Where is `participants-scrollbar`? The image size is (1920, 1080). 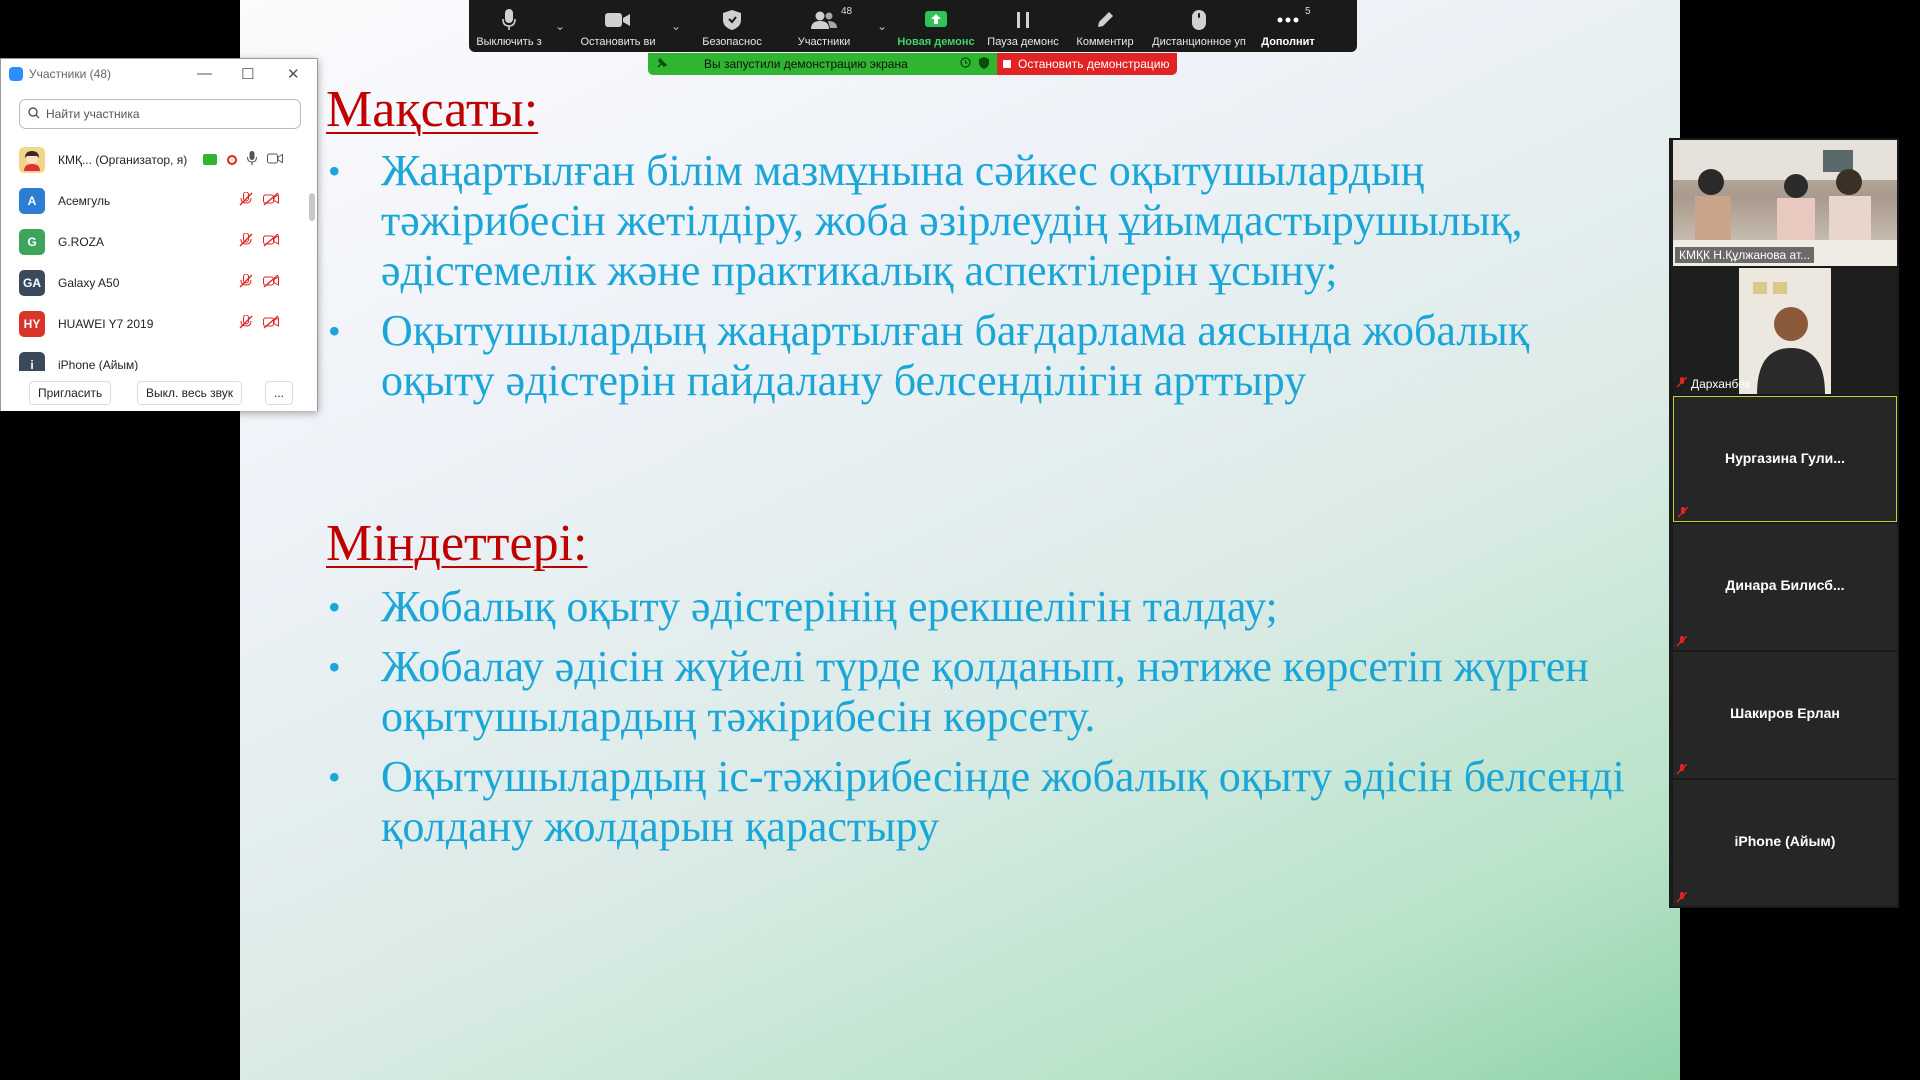 participants-scrollbar is located at coordinates (312, 207).